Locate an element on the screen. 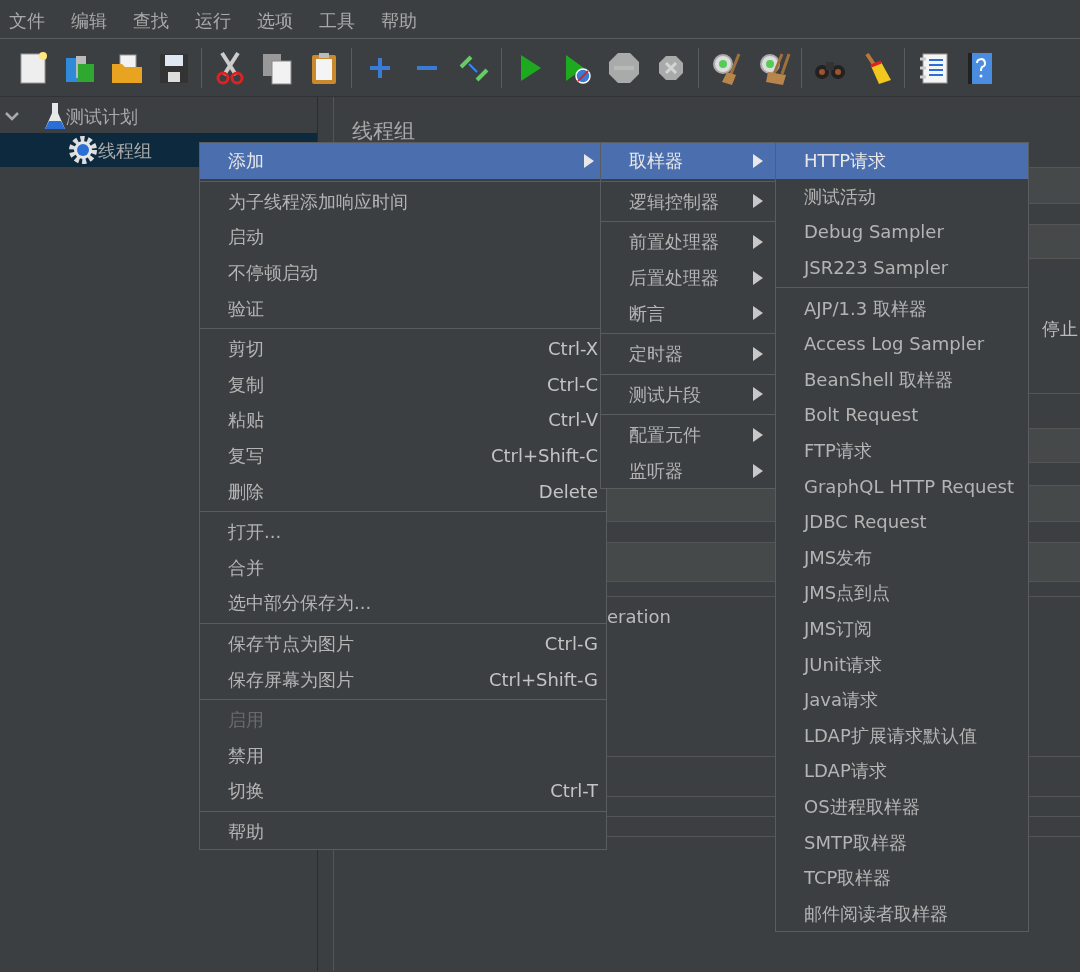 The width and height of the screenshot is (1080, 972). menu-item: 配置元件 is located at coordinates (688, 435).